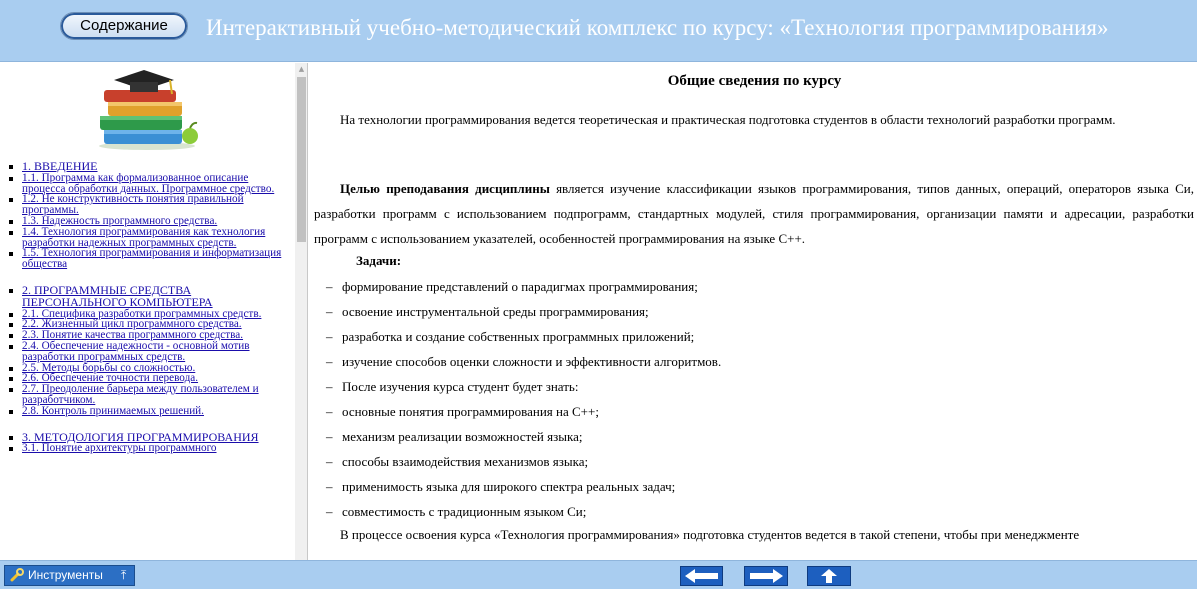 The image size is (1197, 589). I want to click on arrow-right-icon, so click(766, 576).